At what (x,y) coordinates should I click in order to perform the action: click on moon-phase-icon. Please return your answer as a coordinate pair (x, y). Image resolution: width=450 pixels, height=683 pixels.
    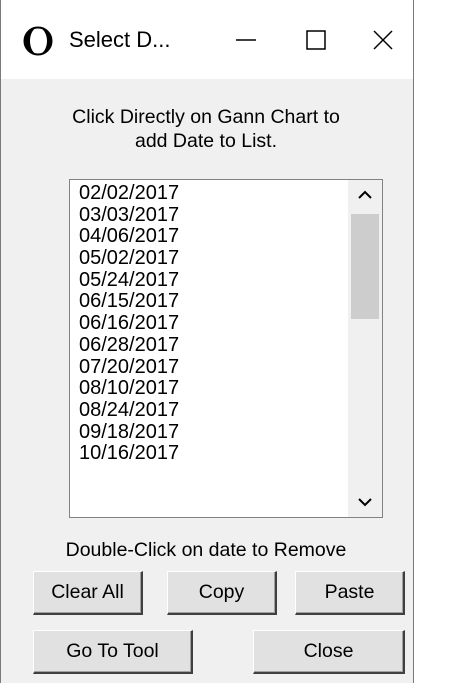
    Looking at the image, I should click on (38, 41).